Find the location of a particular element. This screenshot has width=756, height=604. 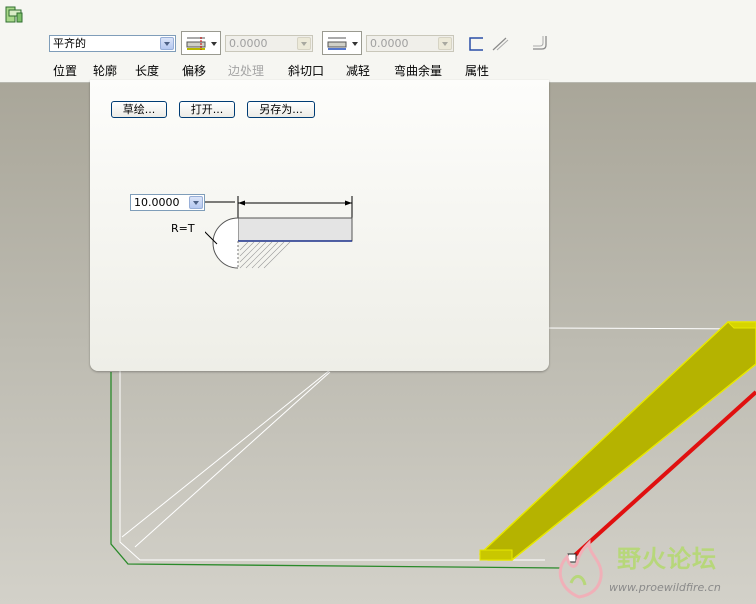

tab-profile: 轮廓 is located at coordinates (105, 70).